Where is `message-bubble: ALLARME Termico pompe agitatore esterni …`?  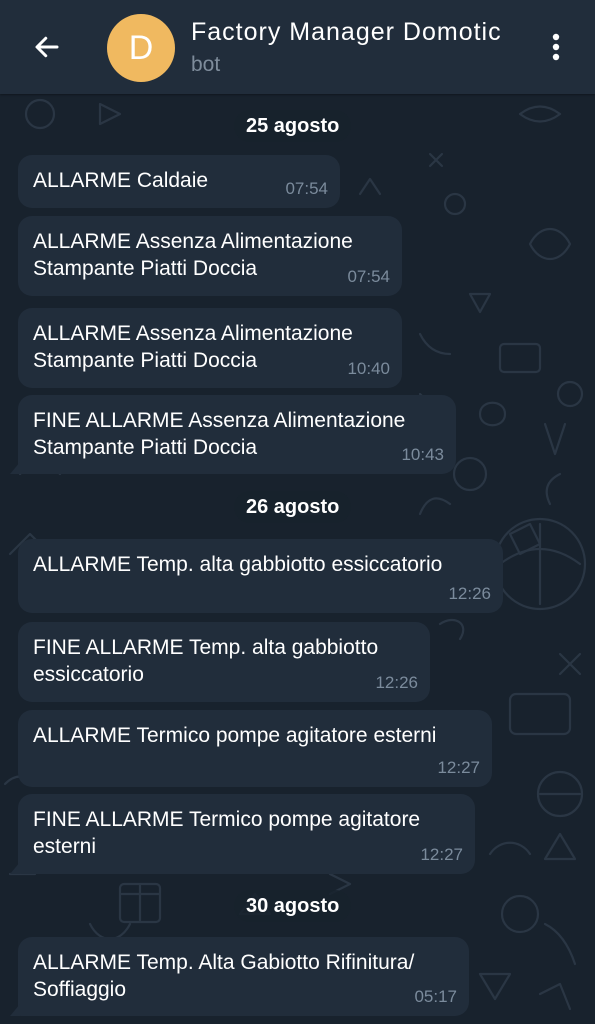 message-bubble: ALLARME Termico pompe agitatore esterni … is located at coordinates (255, 748).